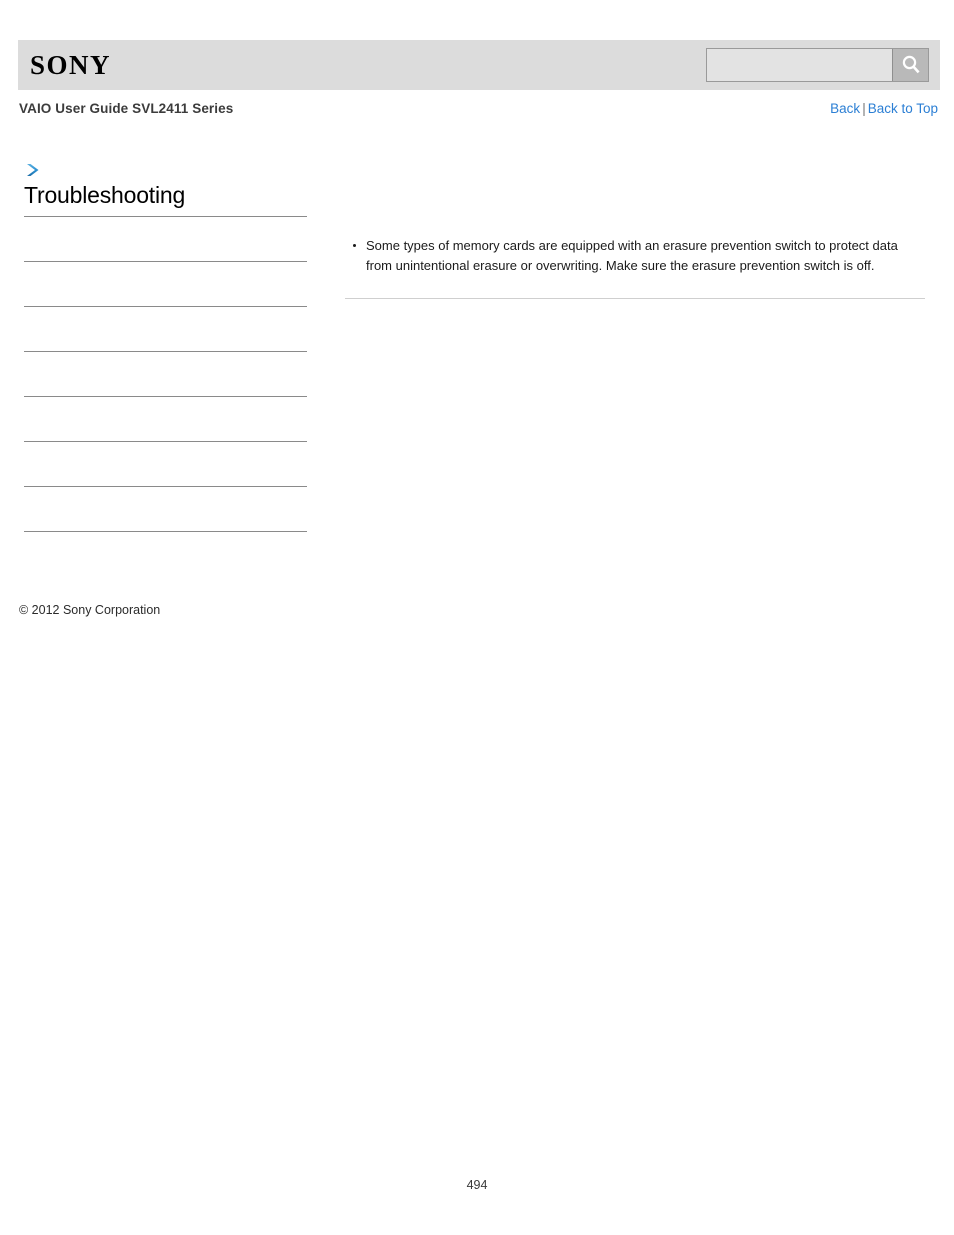 Image resolution: width=954 pixels, height=1235 pixels. I want to click on content-divider, so click(635, 298).